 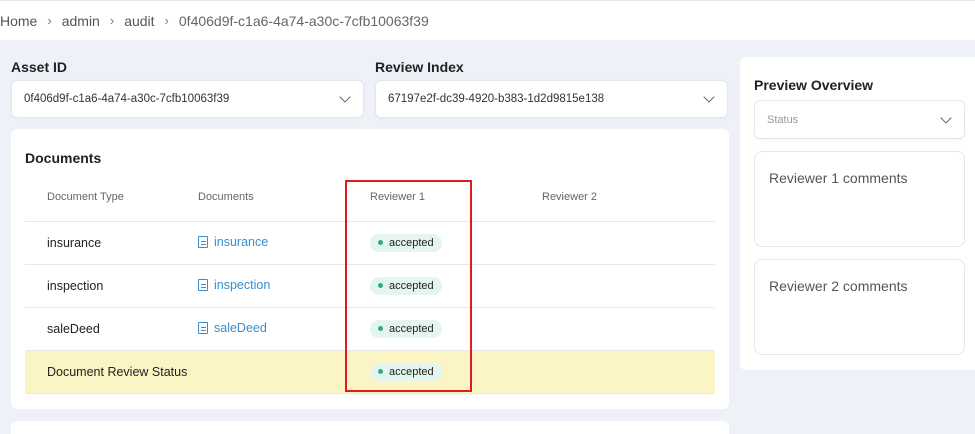 I want to click on review-index-value: 67197e2f-dc39-4920-b383-1d2d9815e138, so click(x=496, y=99).